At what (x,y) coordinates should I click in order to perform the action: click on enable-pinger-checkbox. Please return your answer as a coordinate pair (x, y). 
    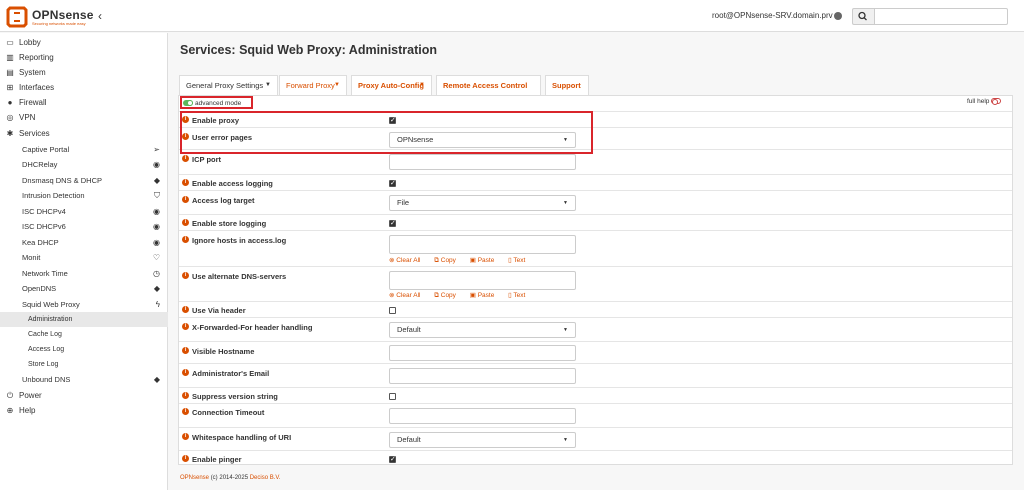
    Looking at the image, I should click on (392, 459).